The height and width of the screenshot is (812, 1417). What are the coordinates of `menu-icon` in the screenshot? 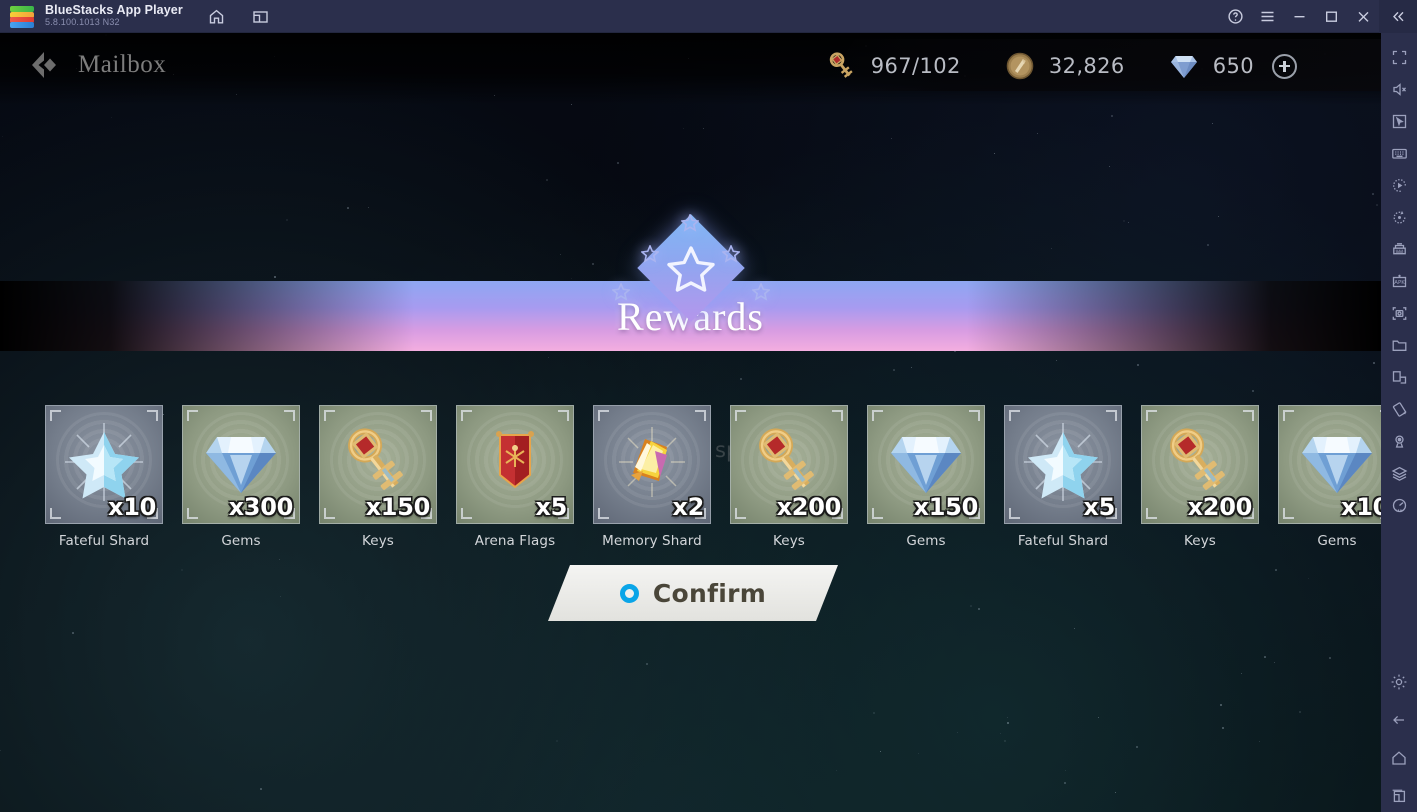 It's located at (1267, 16).